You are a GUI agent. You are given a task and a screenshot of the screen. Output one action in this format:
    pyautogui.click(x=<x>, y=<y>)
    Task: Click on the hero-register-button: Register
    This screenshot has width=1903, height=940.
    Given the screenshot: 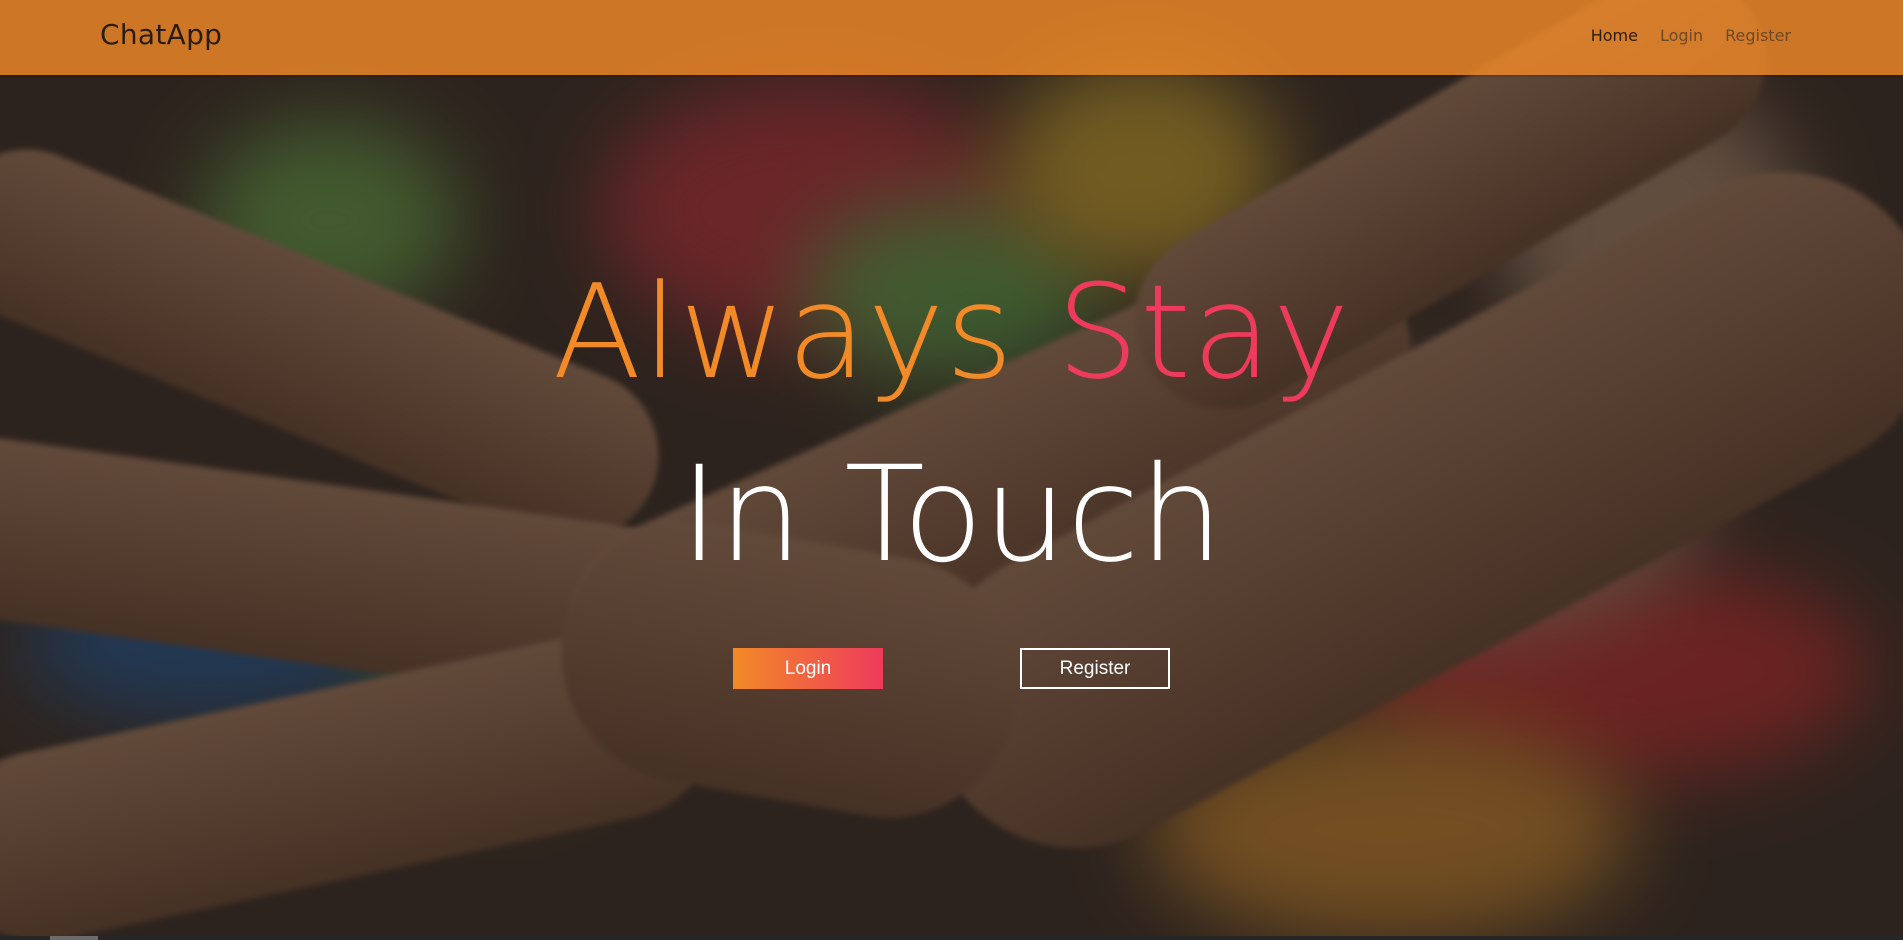 What is the action you would take?
    pyautogui.click(x=1095, y=668)
    